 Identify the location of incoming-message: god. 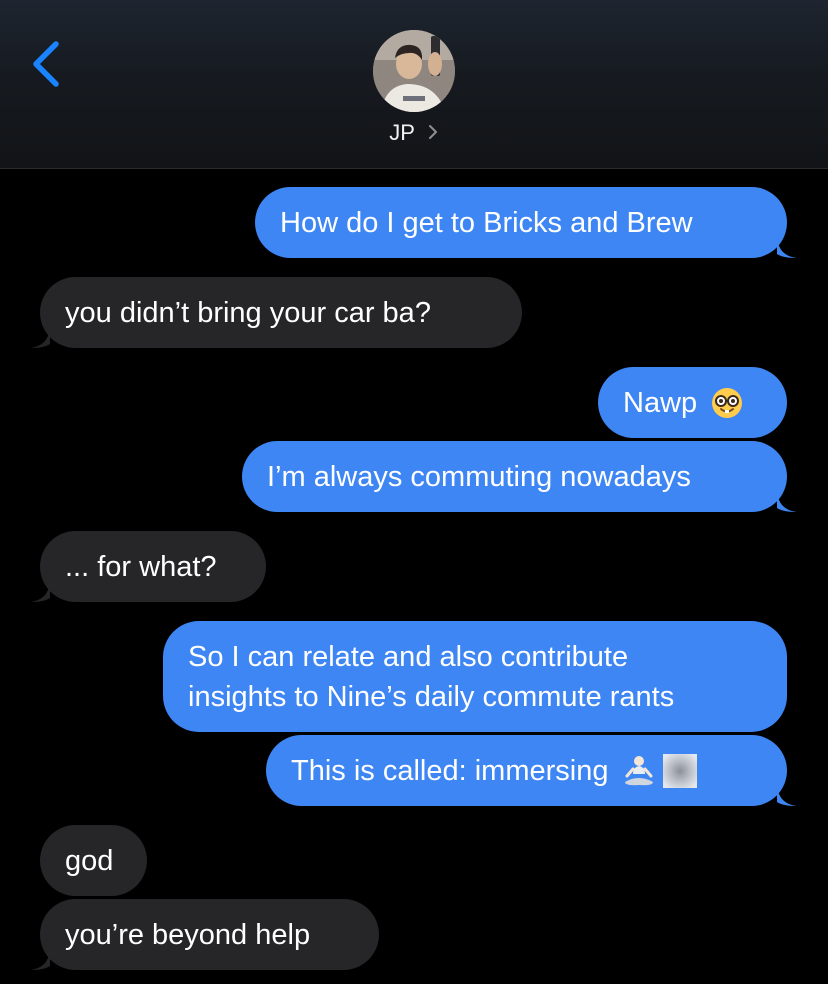
(93, 860).